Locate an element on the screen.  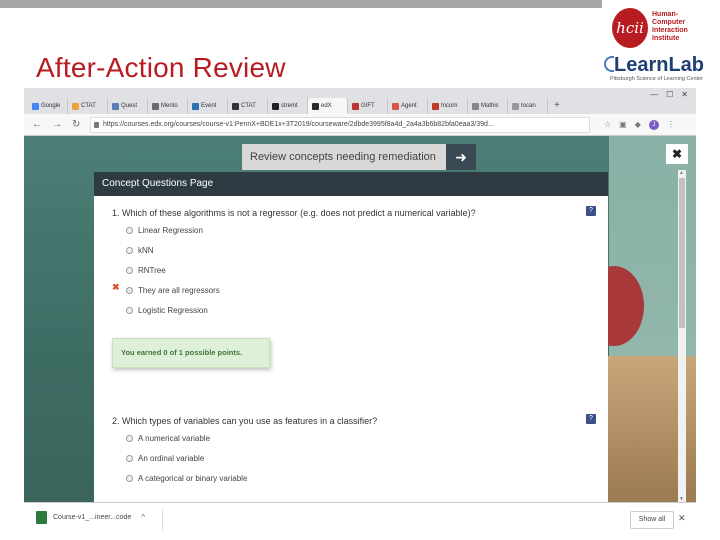
answer-option: Logistic Regression is located at coordinates (167, 310).